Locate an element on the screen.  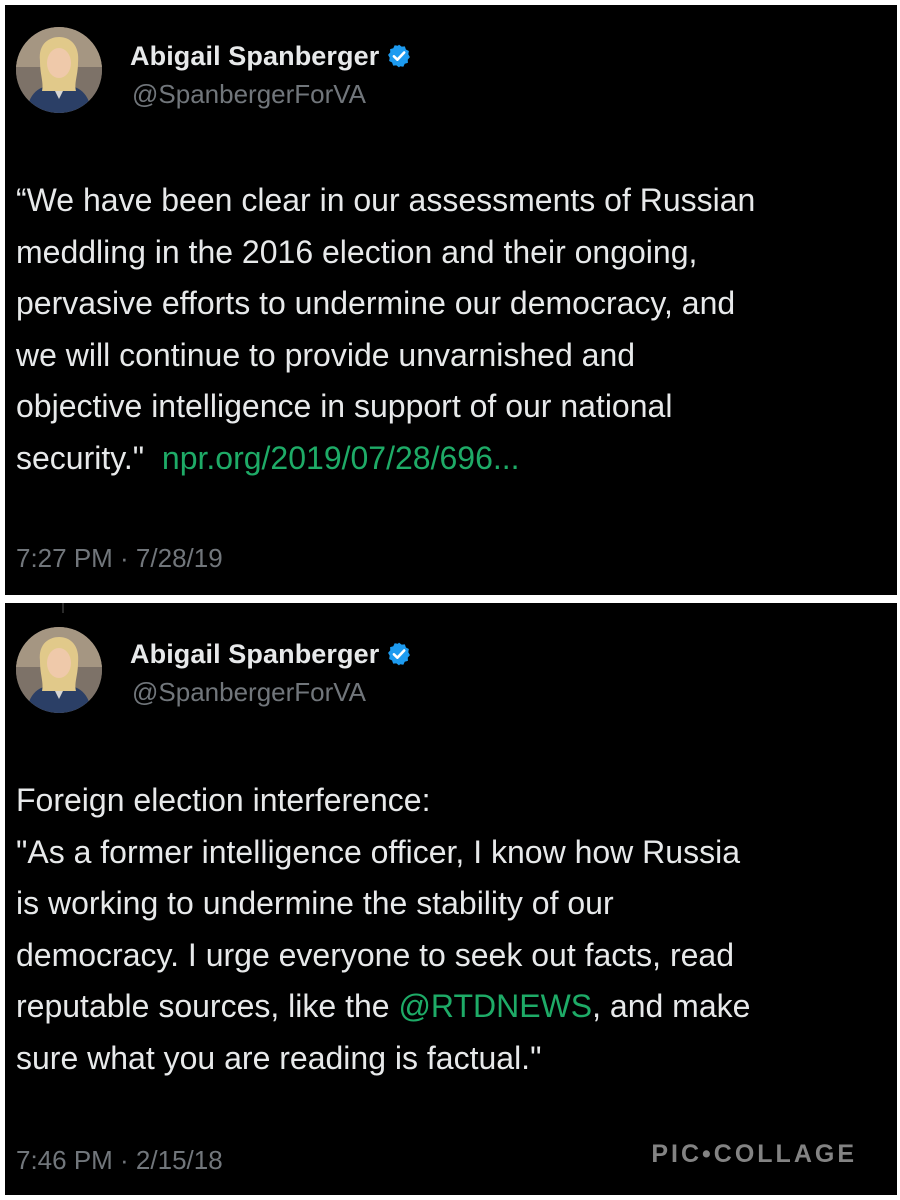
tweet-timestamp: 7:27 PM · 7/28/19 is located at coordinates (119, 558).